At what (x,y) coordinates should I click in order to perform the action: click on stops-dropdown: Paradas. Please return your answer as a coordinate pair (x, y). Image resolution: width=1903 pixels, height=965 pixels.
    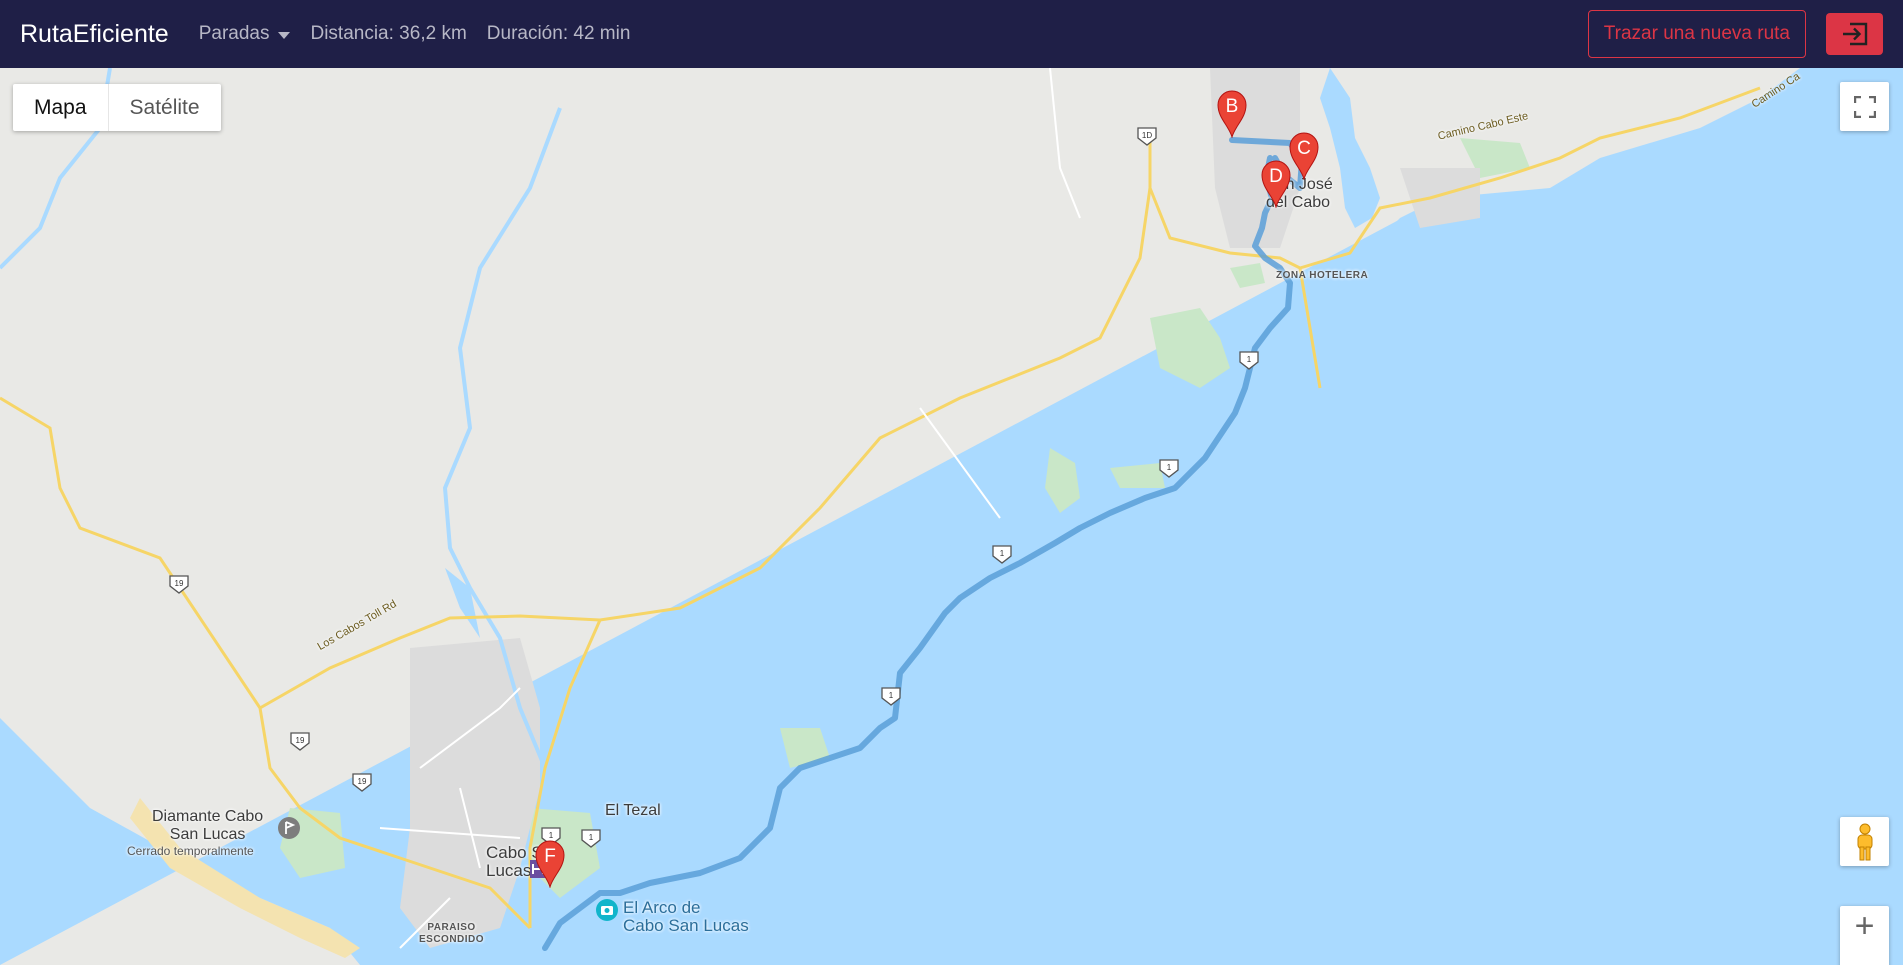
    Looking at the image, I should click on (245, 34).